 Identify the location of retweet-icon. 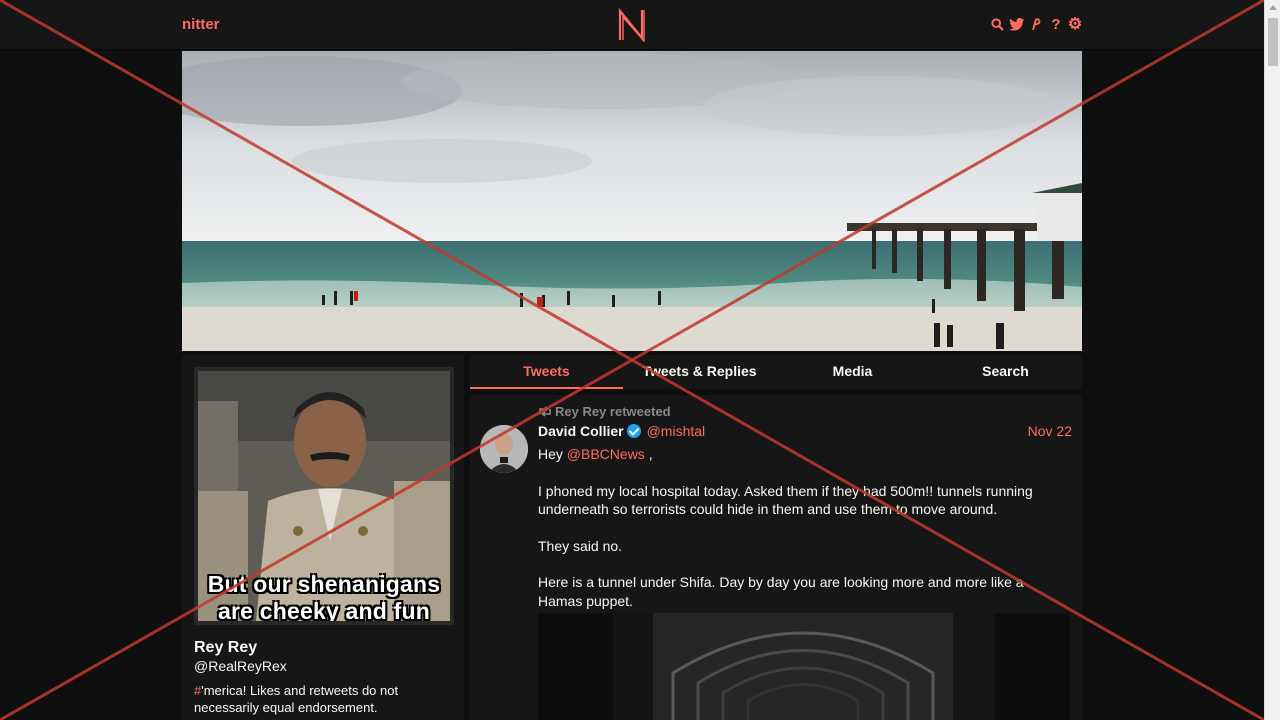
(545, 411).